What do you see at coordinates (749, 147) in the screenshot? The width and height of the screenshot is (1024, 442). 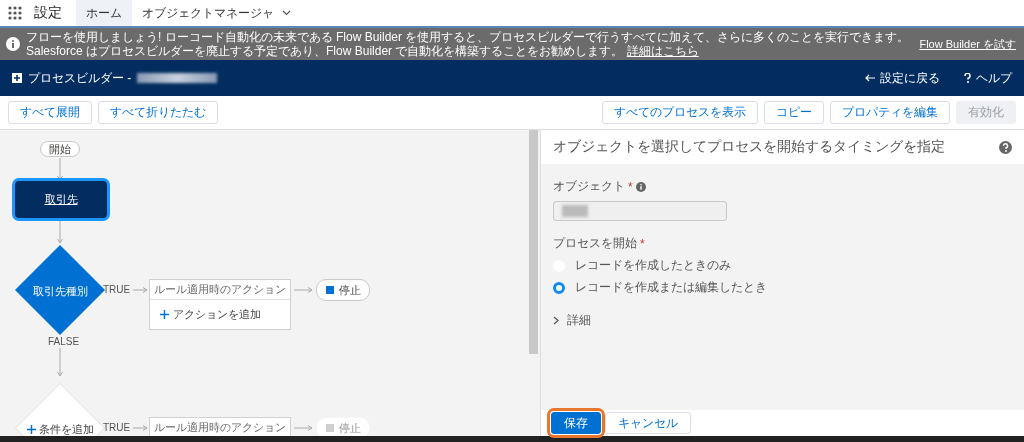 I see `panel-title: オブジェクトを選択してプロセスを開始するタイミングを指定` at bounding box center [749, 147].